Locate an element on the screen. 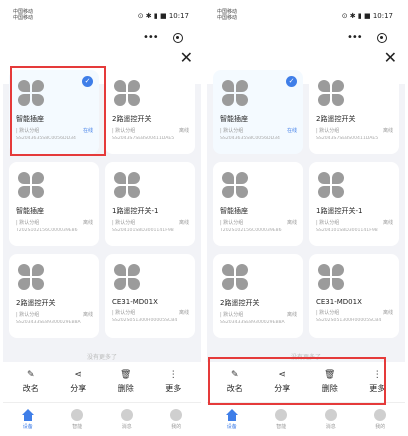  share-icon: ⋖ is located at coordinates (282, 375).